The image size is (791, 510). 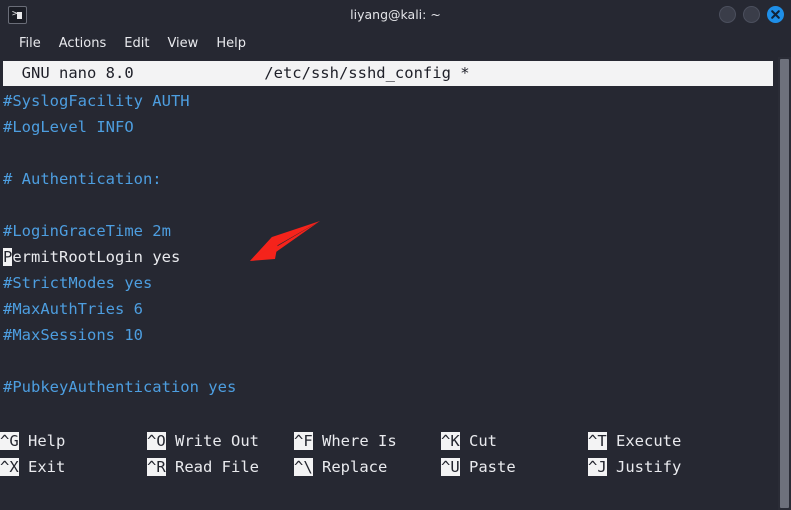 I want to click on nano-shortcut-key: ^T, so click(x=597, y=441).